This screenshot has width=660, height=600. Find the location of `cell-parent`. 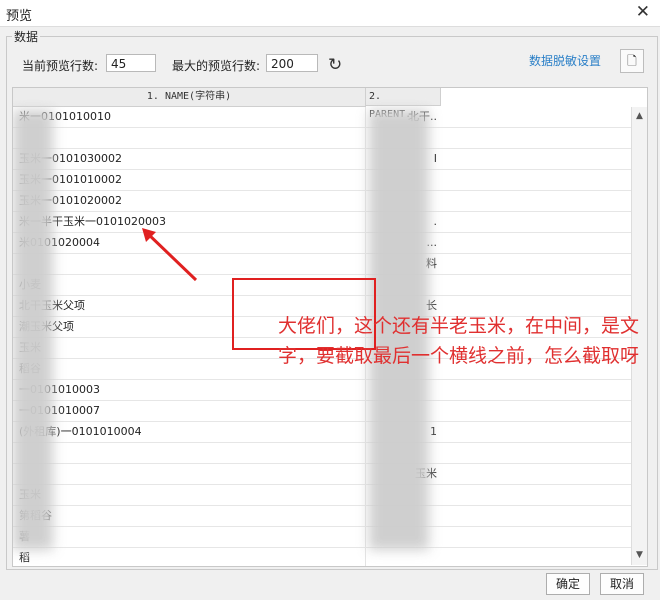

cell-parent is located at coordinates (403, 557).